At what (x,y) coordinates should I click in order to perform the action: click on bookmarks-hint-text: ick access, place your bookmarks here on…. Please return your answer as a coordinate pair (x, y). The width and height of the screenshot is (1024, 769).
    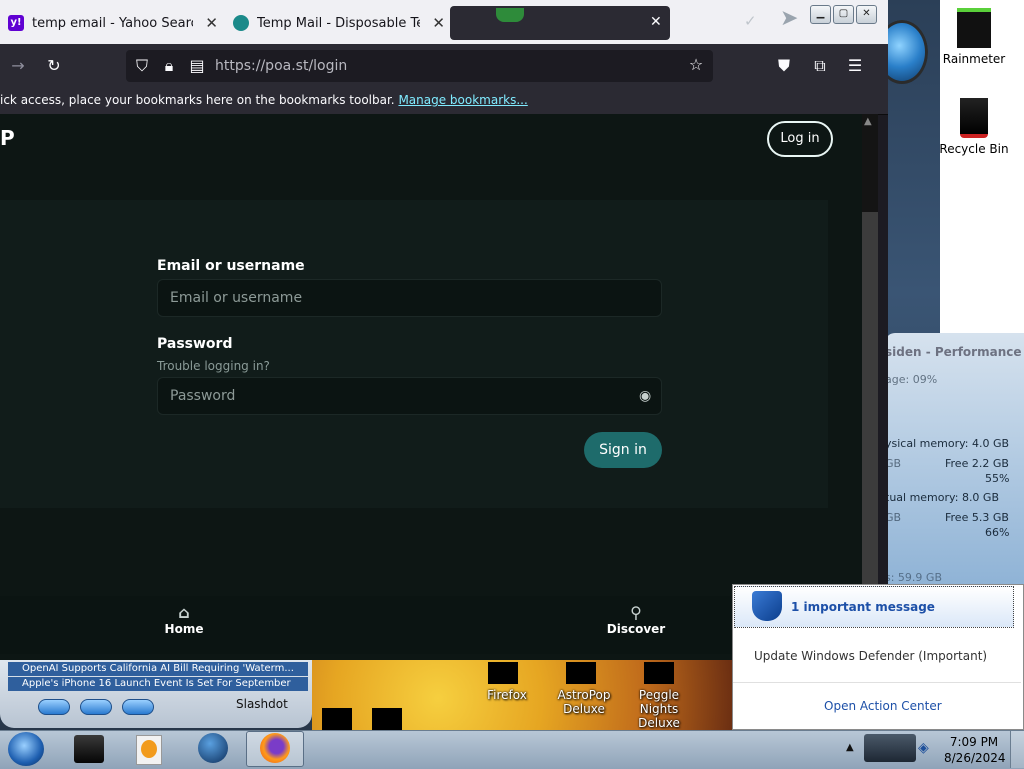
    Looking at the image, I should click on (197, 100).